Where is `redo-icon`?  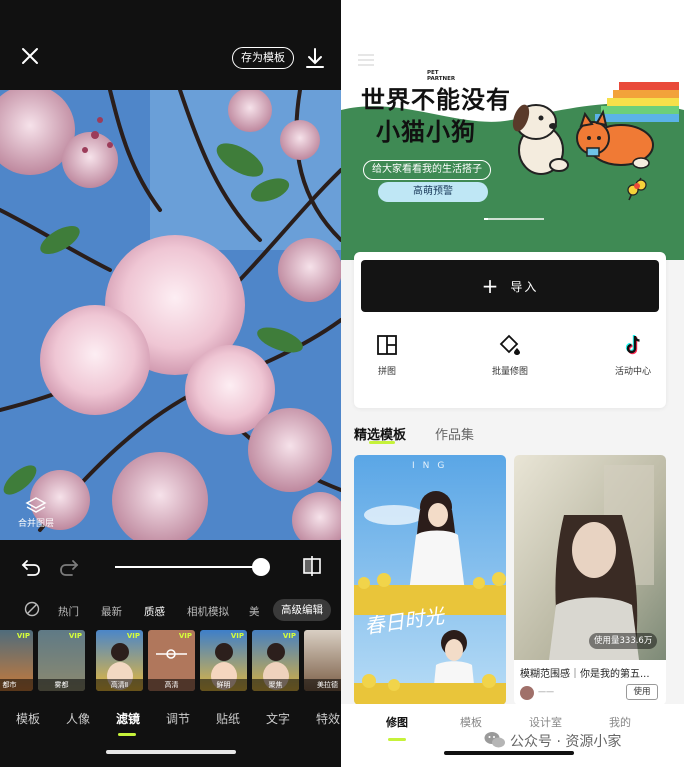 redo-icon is located at coordinates (69, 567).